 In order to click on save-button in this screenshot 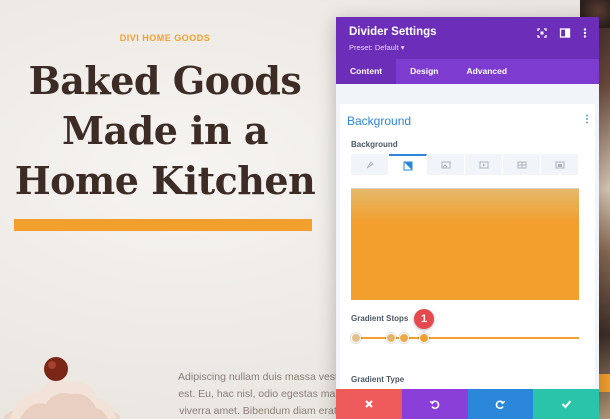, I will do `click(566, 404)`.